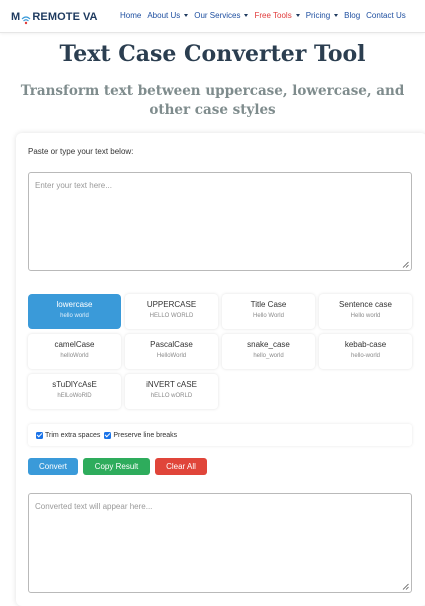 The width and height of the screenshot is (425, 606). Describe the element at coordinates (74, 344) in the screenshot. I see `case-name: camelCase` at that location.